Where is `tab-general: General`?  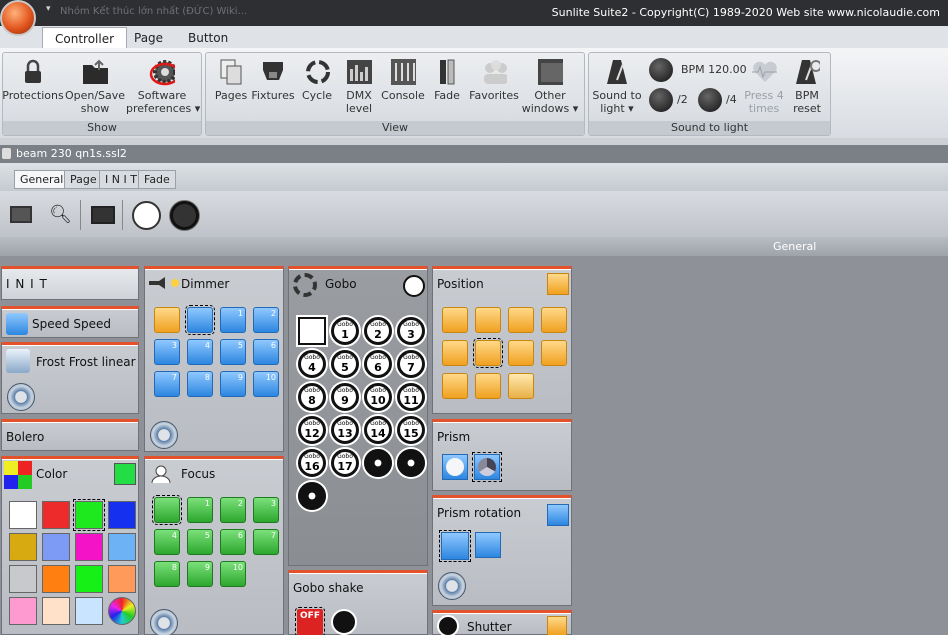 tab-general: General is located at coordinates (42, 179).